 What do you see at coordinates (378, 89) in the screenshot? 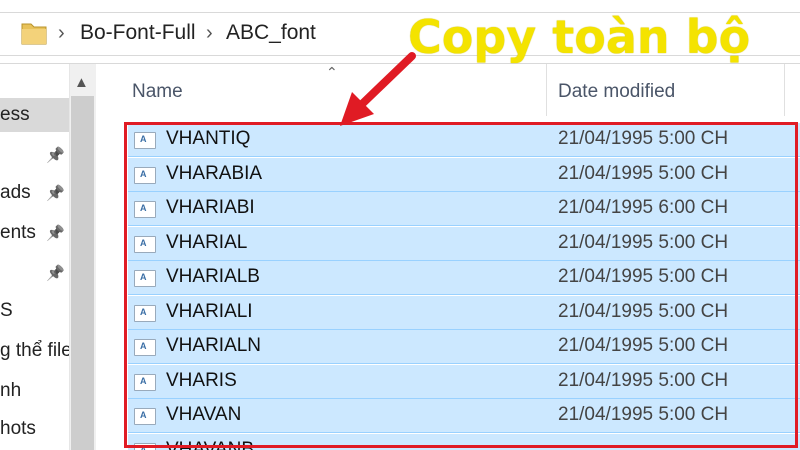
I see `annotation-arrow-icon` at bounding box center [378, 89].